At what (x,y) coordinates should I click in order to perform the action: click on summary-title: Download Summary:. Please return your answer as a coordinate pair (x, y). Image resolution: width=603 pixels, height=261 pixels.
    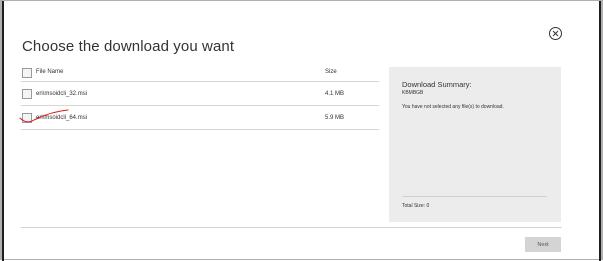
    Looking at the image, I should click on (437, 84).